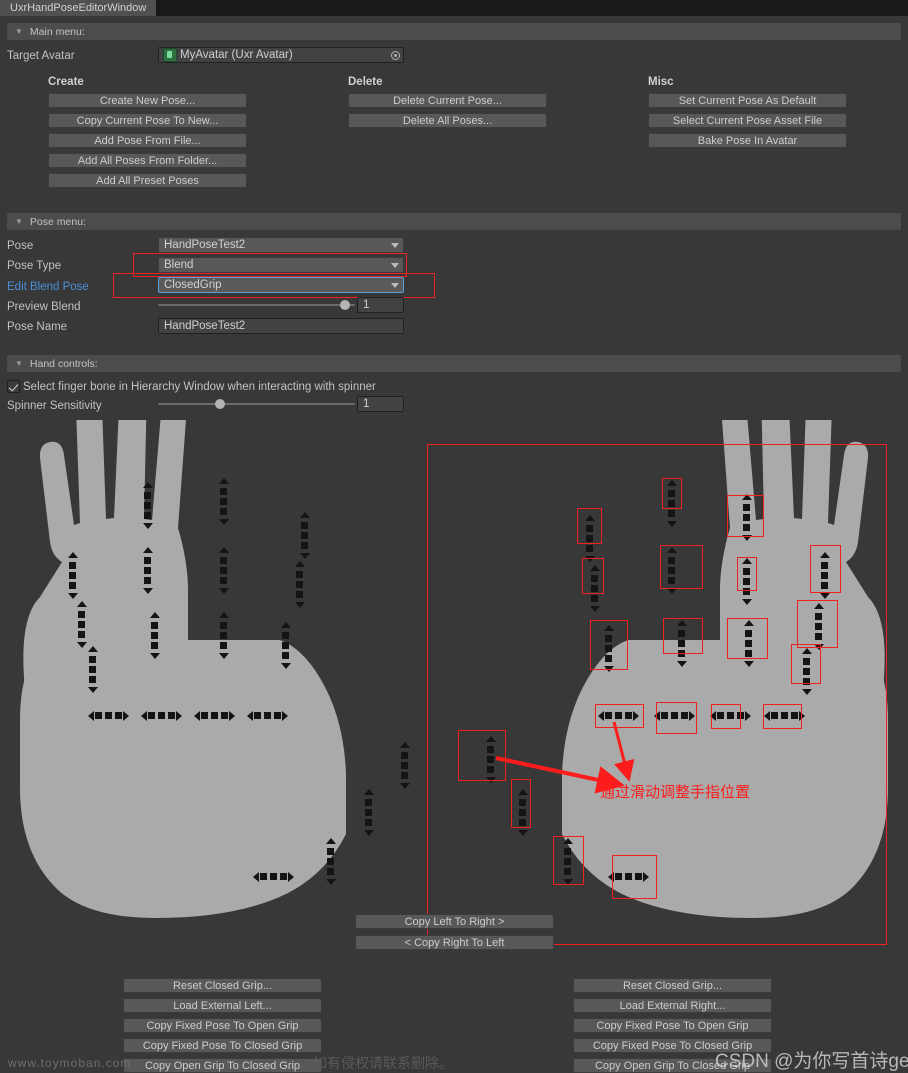 Image resolution: width=908 pixels, height=1073 pixels. Describe the element at coordinates (222, 1025) in the screenshot. I see `left-copy-fixed-pose-to-open-grip-button: Copy Fixed Pose To Open Grip` at that location.